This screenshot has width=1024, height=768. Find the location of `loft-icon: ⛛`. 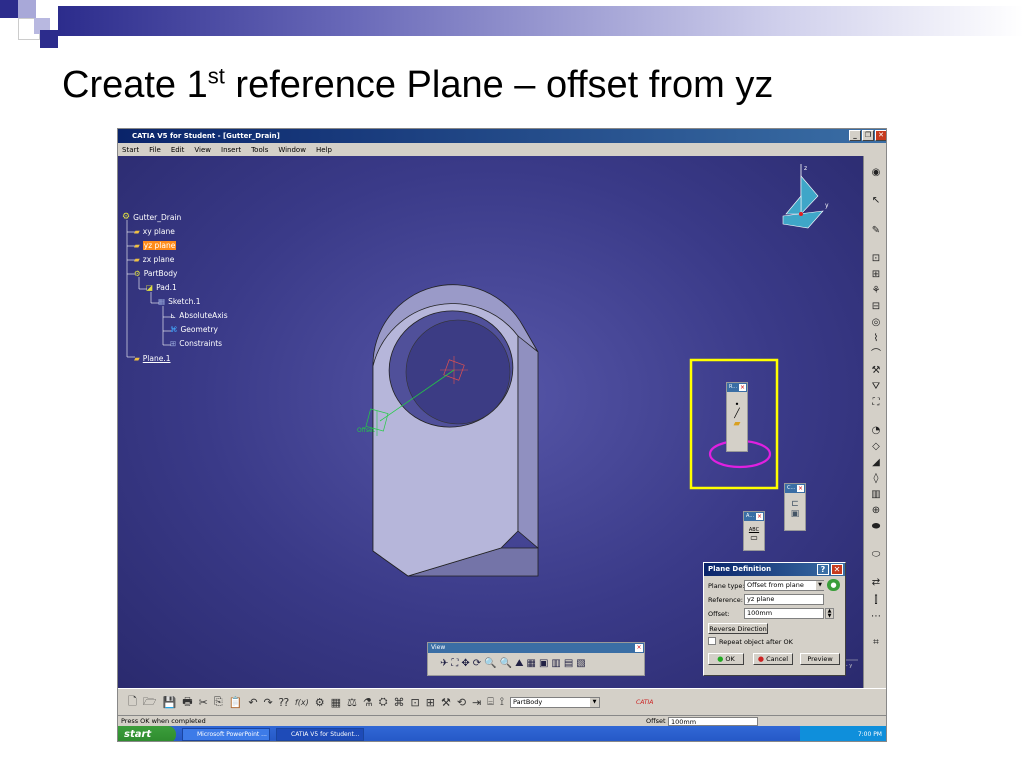

loft-icon: ⛛ is located at coordinates (876, 386).